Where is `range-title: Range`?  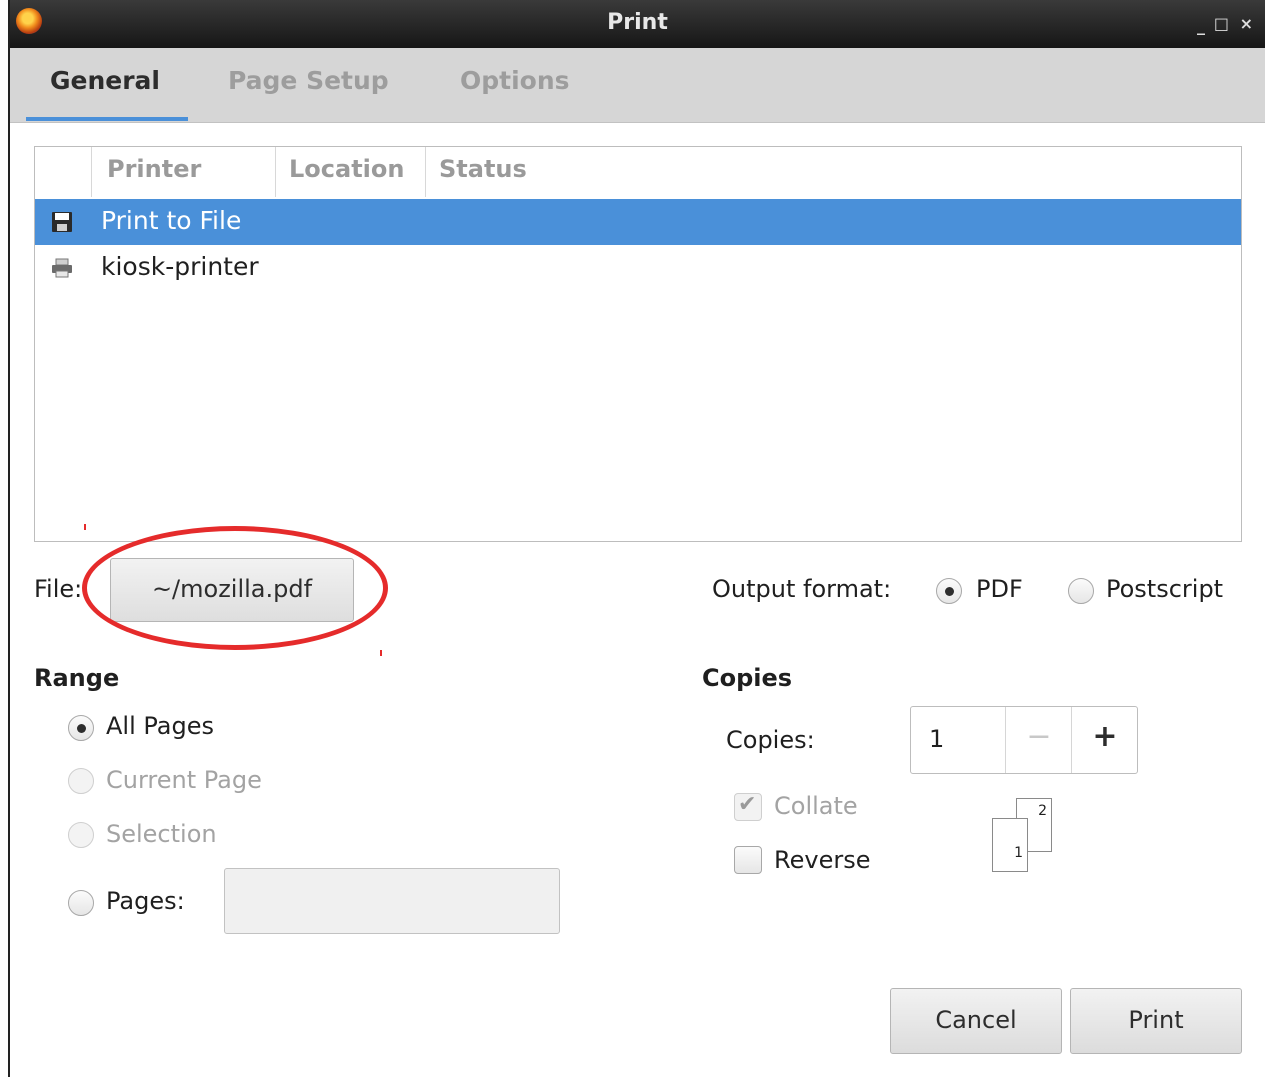 range-title: Range is located at coordinates (77, 678).